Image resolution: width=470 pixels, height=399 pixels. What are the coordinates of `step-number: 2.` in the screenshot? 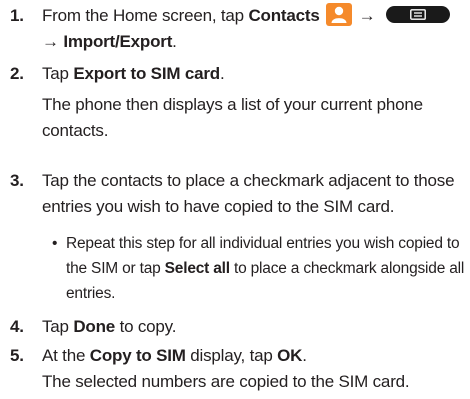 It's located at (17, 73).